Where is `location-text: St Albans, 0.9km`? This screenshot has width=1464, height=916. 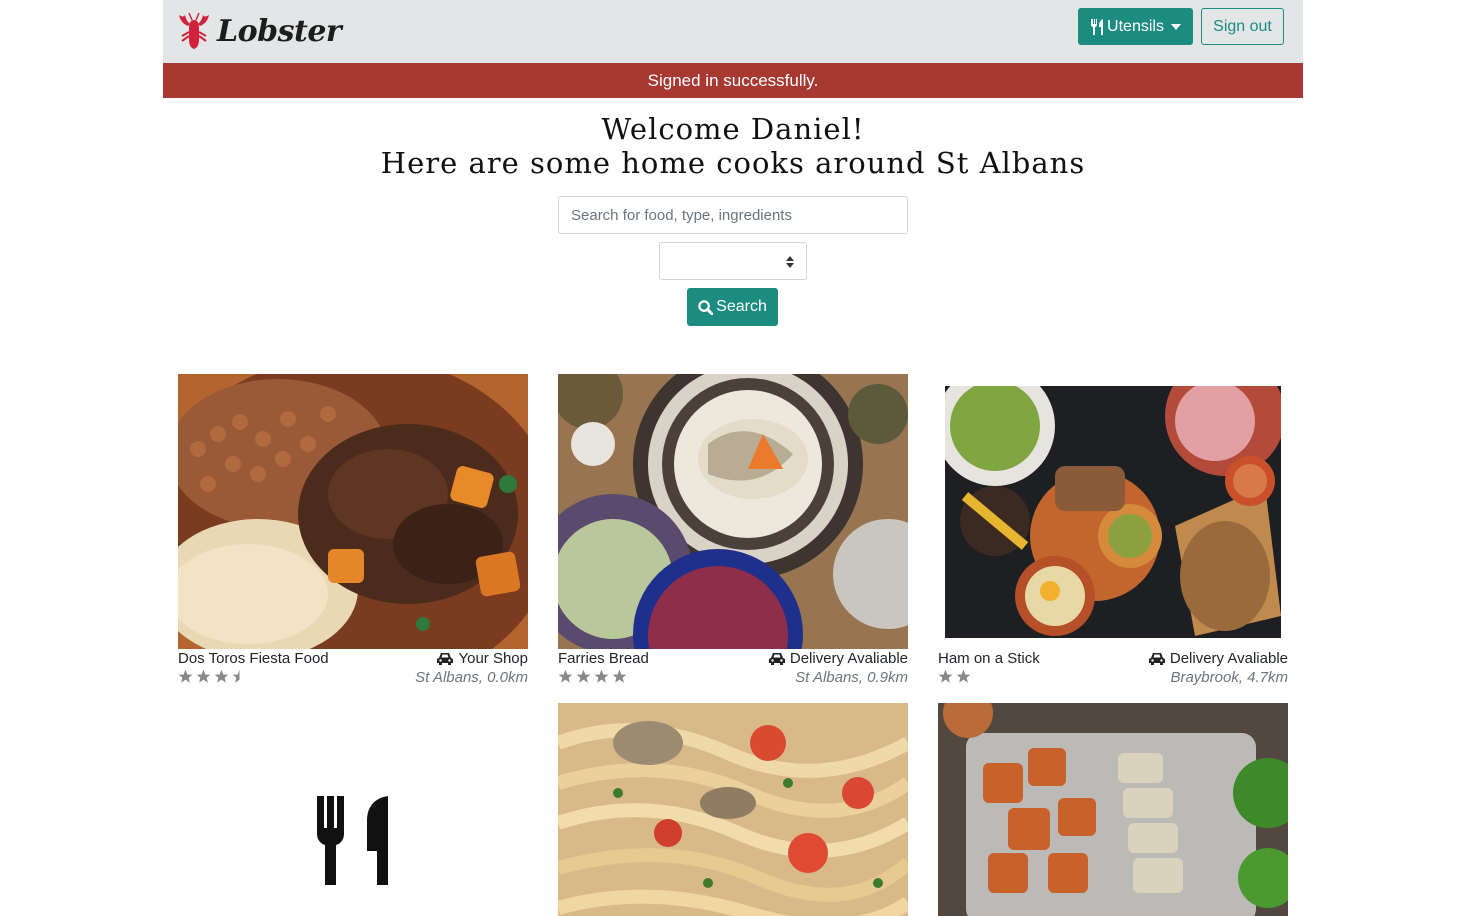
location-text: St Albans, 0.9km is located at coordinates (851, 677).